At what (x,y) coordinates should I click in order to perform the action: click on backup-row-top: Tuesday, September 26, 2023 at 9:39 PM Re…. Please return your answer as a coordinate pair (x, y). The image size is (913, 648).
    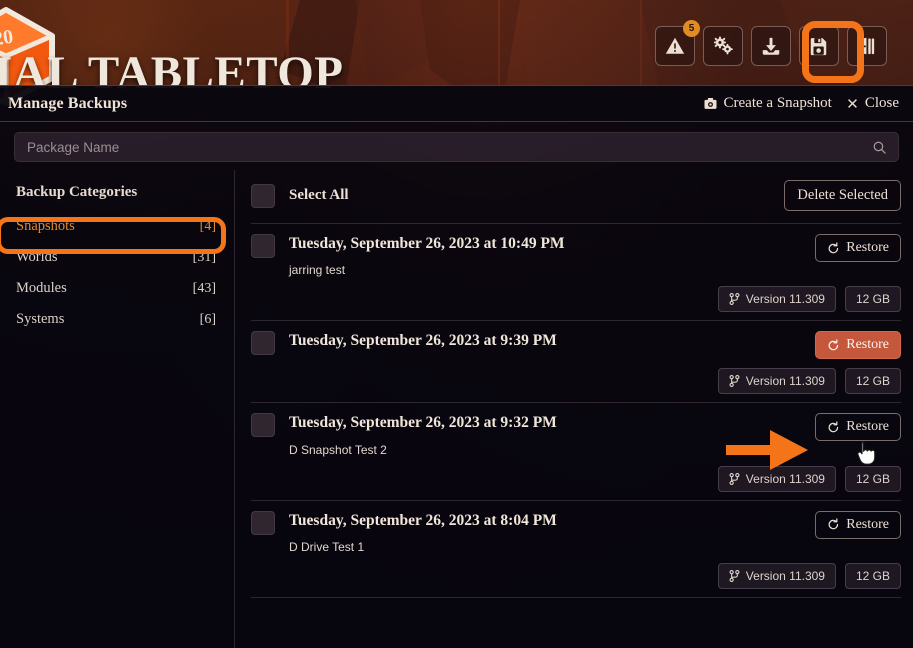
    Looking at the image, I should click on (576, 345).